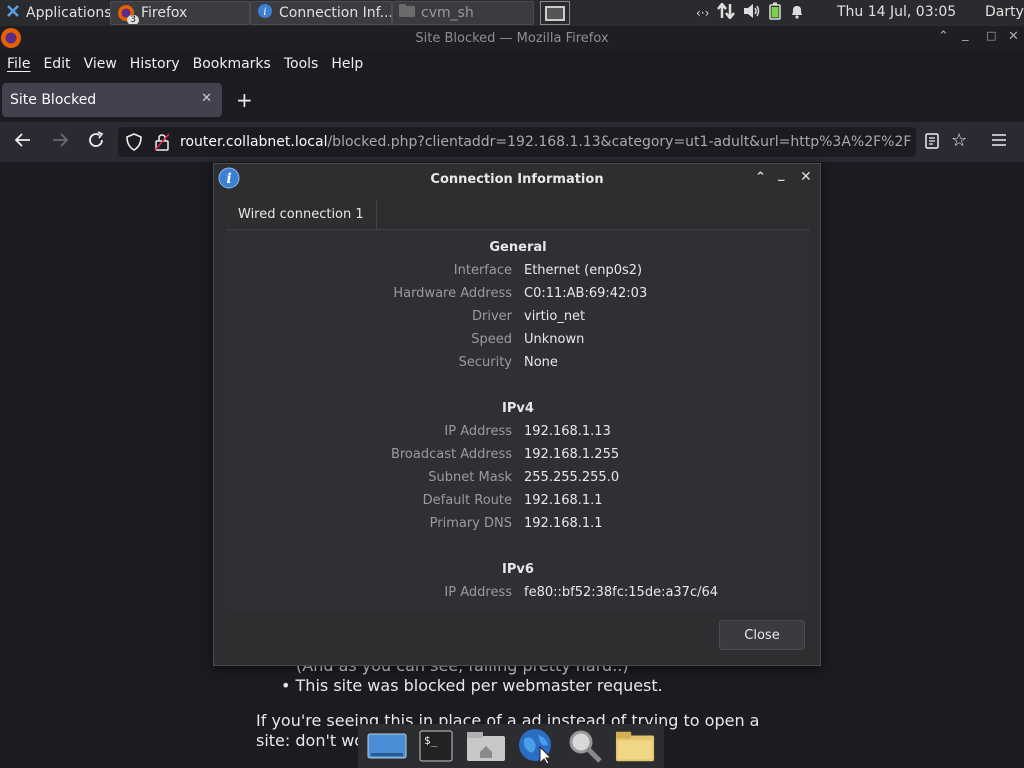 The image size is (1024, 768). I want to click on web-browser-icon, so click(536, 746).